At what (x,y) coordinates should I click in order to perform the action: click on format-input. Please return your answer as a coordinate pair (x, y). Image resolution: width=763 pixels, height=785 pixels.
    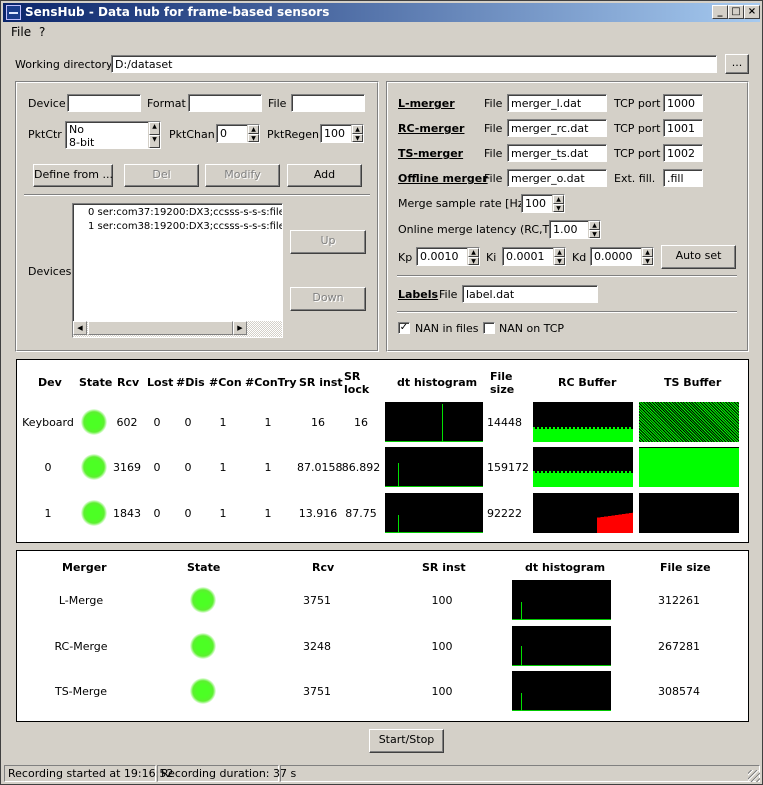
    Looking at the image, I should click on (225, 103).